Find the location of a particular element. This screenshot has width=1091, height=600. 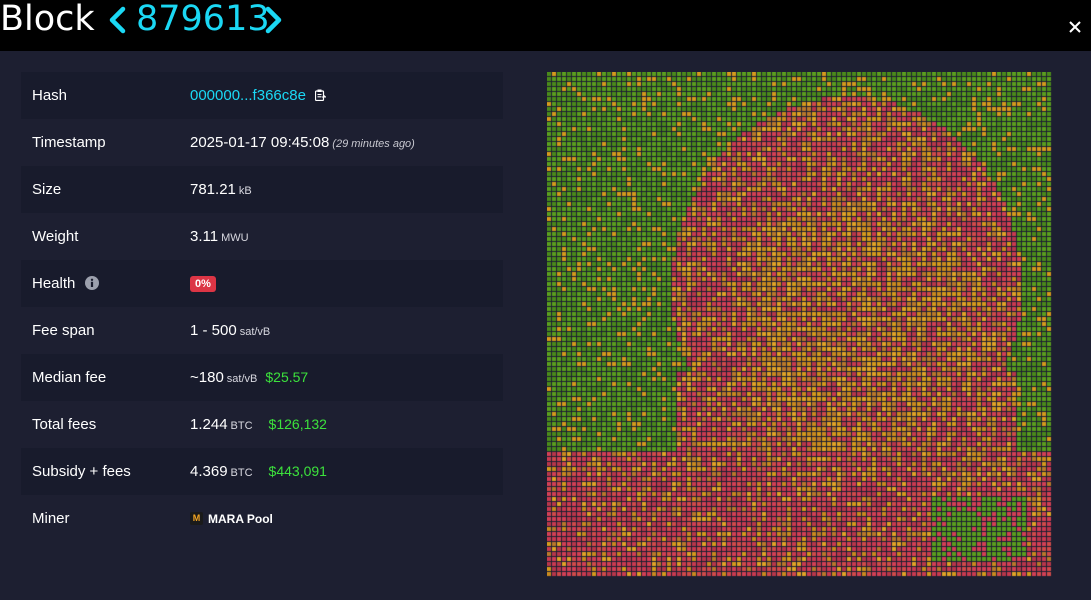

health-value: 0% is located at coordinates (203, 283).